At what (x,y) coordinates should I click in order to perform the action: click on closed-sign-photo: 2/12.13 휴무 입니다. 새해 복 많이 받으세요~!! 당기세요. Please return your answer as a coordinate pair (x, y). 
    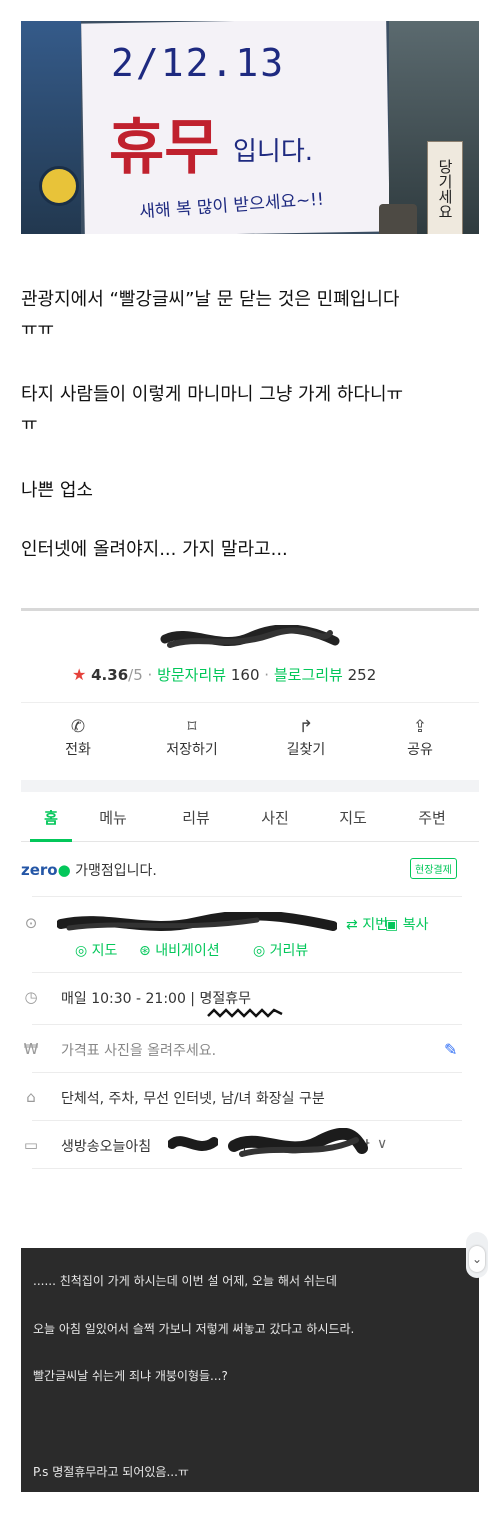
    Looking at the image, I should click on (250, 127).